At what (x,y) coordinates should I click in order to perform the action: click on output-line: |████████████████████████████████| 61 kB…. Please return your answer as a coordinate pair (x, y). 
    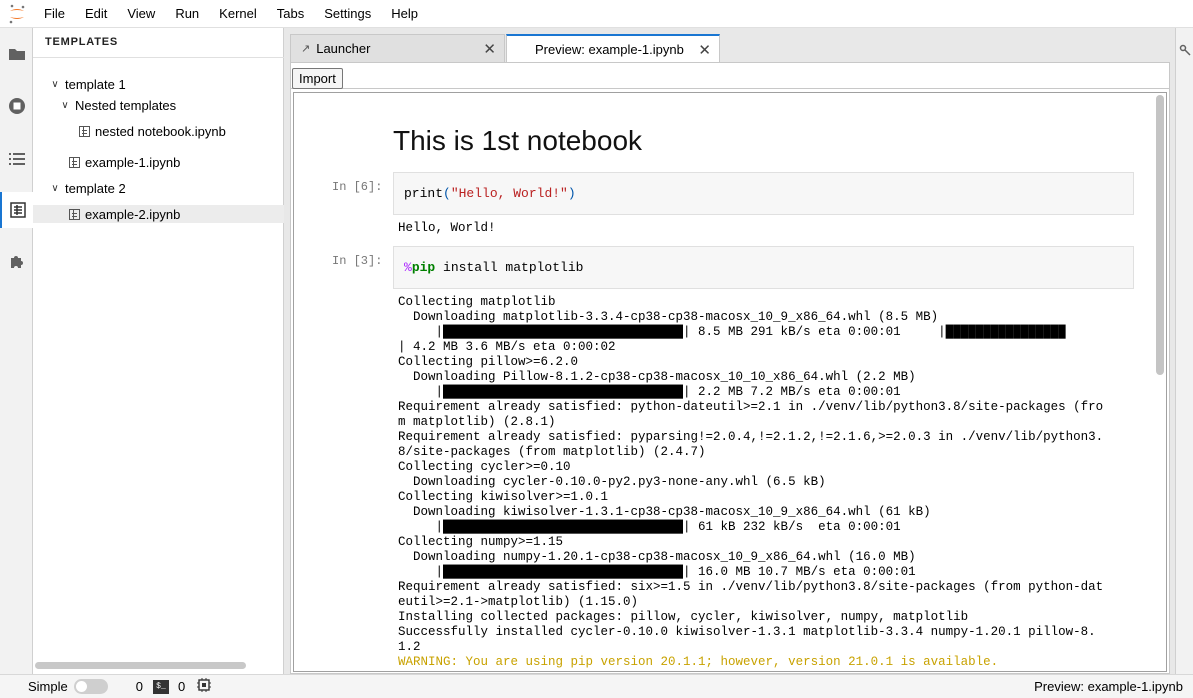
    Looking at the image, I should click on (649, 527).